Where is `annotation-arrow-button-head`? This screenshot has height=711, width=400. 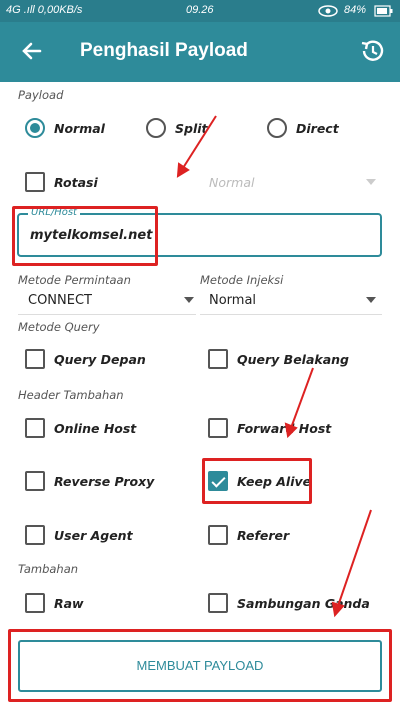 annotation-arrow-button-head is located at coordinates (338, 609).